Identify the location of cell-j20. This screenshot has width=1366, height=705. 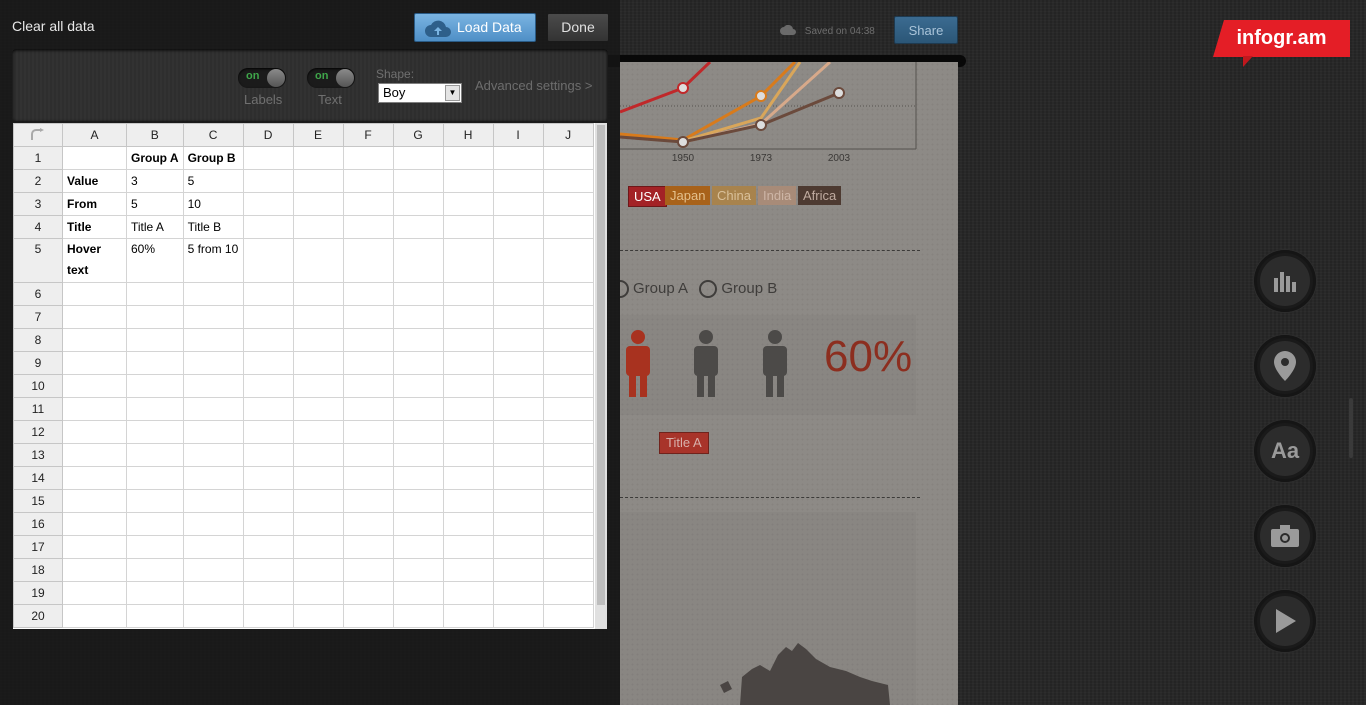
(568, 616).